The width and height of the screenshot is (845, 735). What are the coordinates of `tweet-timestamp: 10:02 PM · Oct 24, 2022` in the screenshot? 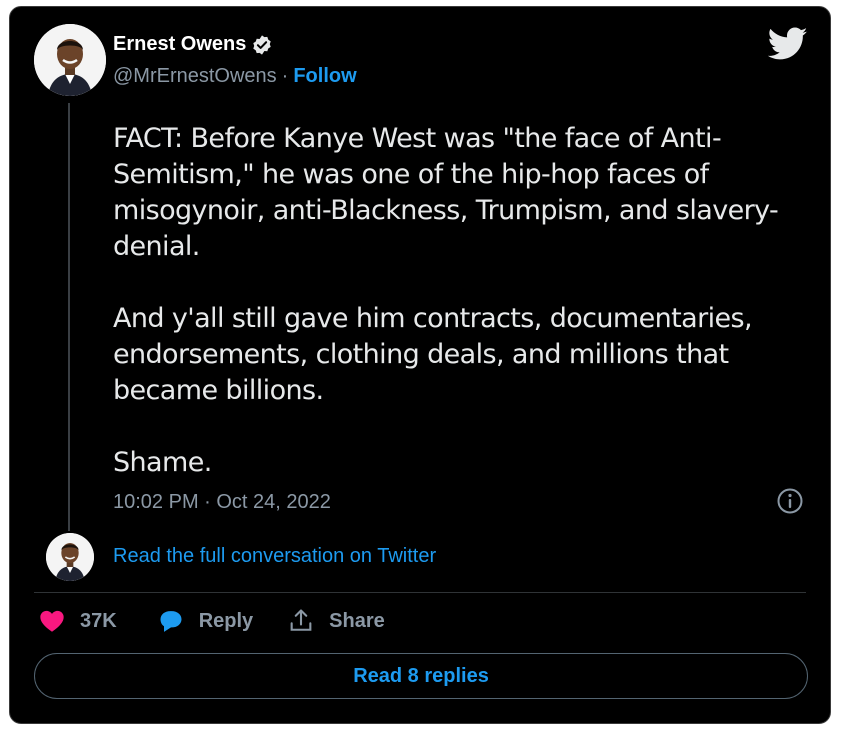 It's located at (222, 502).